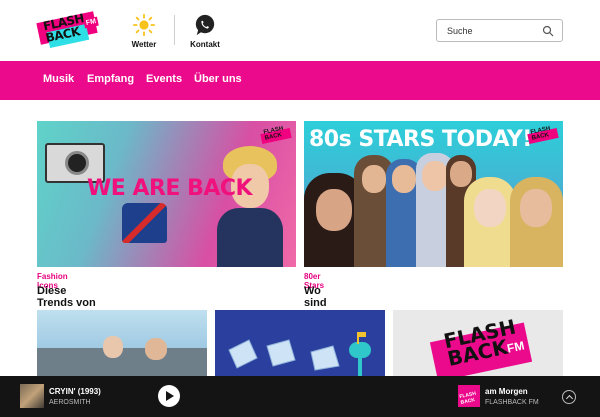 The image size is (600, 417). I want to click on contact-link: Kontakt, so click(205, 31).